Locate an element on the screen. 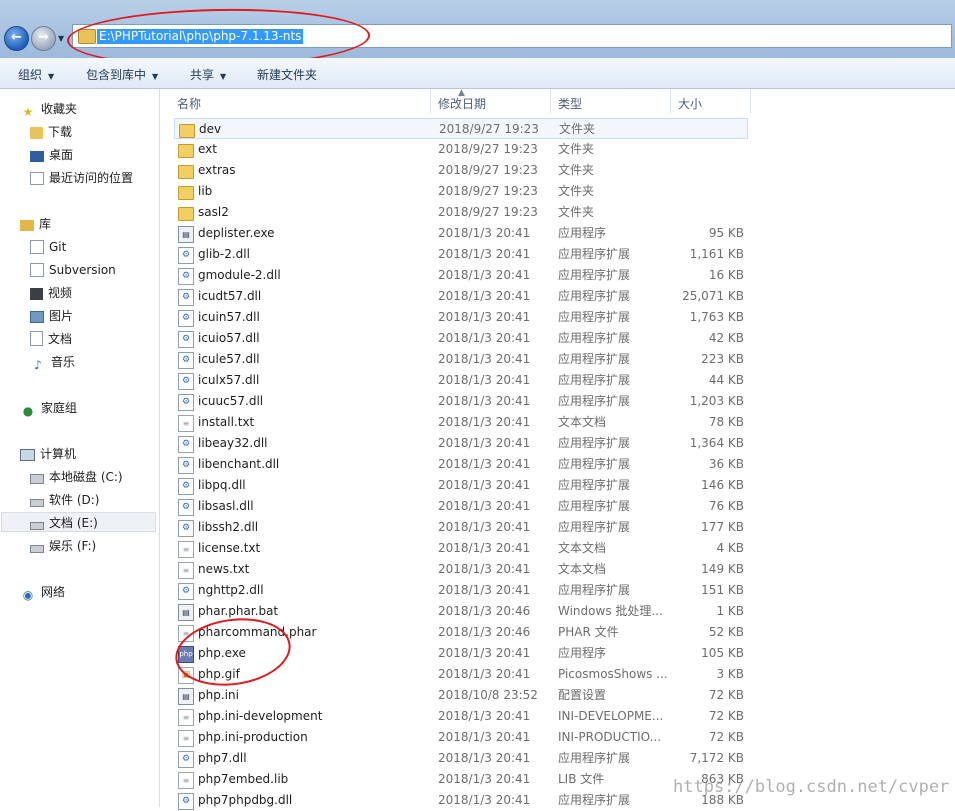 The image size is (955, 811). file-size: 36 KB is located at coordinates (726, 464).